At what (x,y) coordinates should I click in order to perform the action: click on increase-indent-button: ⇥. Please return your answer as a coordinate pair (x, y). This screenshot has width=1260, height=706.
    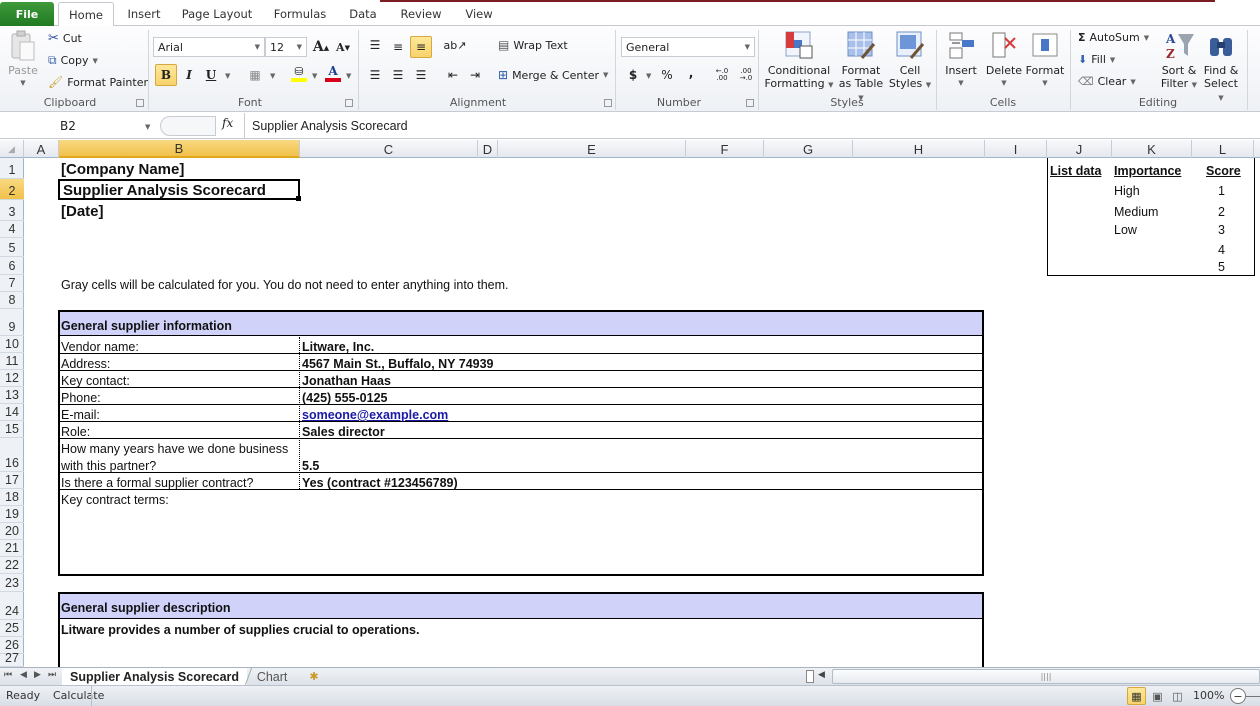
    Looking at the image, I should click on (475, 75).